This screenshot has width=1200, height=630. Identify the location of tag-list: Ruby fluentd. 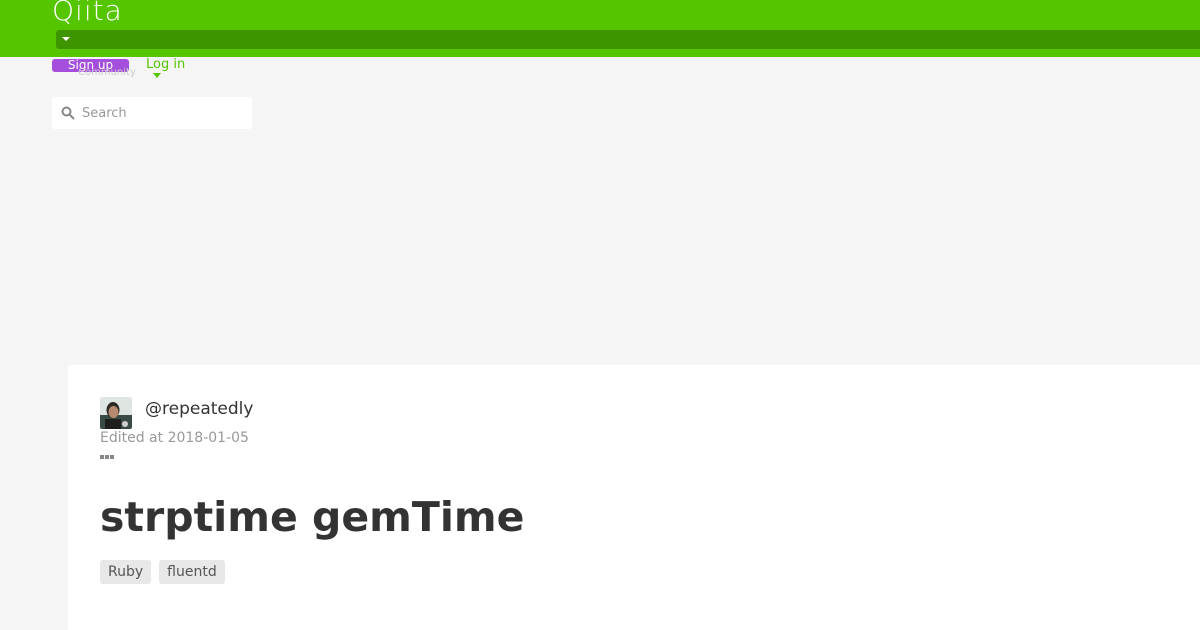
(162, 572).